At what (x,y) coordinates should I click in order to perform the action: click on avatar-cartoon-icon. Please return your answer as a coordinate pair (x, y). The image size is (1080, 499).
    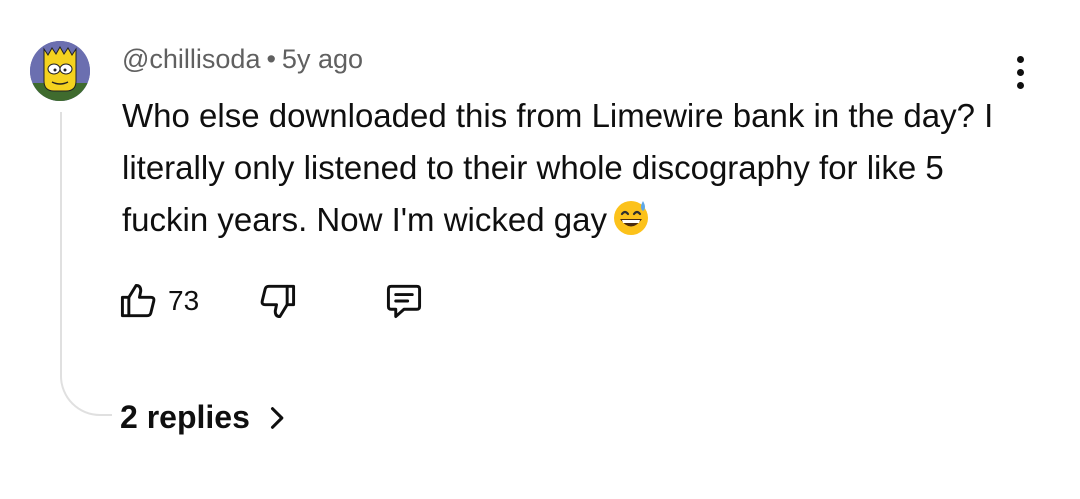
    Looking at the image, I should click on (60, 71).